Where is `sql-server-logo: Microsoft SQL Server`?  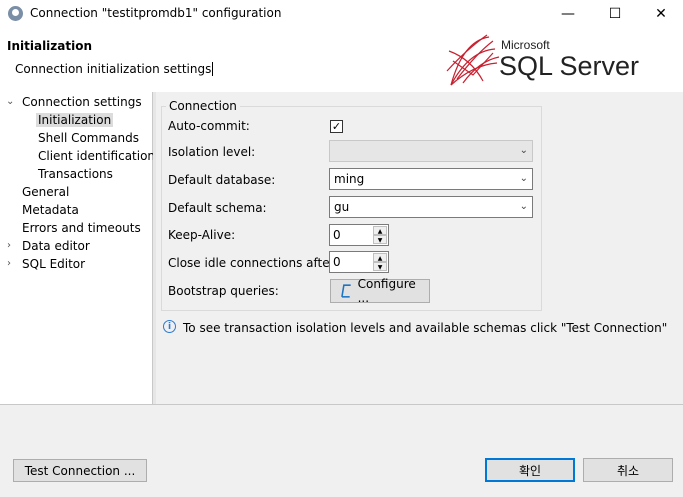 sql-server-logo: Microsoft SQL Server is located at coordinates (542, 60).